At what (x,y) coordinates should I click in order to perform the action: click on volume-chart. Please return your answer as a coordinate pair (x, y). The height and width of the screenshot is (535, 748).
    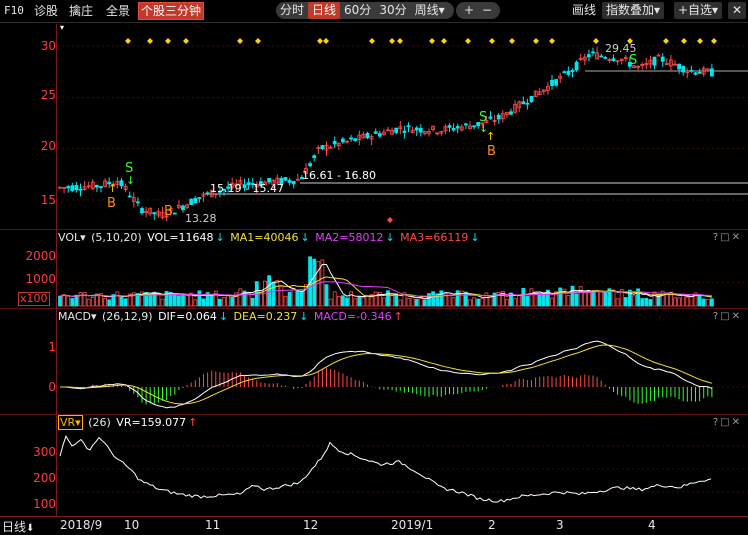
    Looking at the image, I should click on (374, 277).